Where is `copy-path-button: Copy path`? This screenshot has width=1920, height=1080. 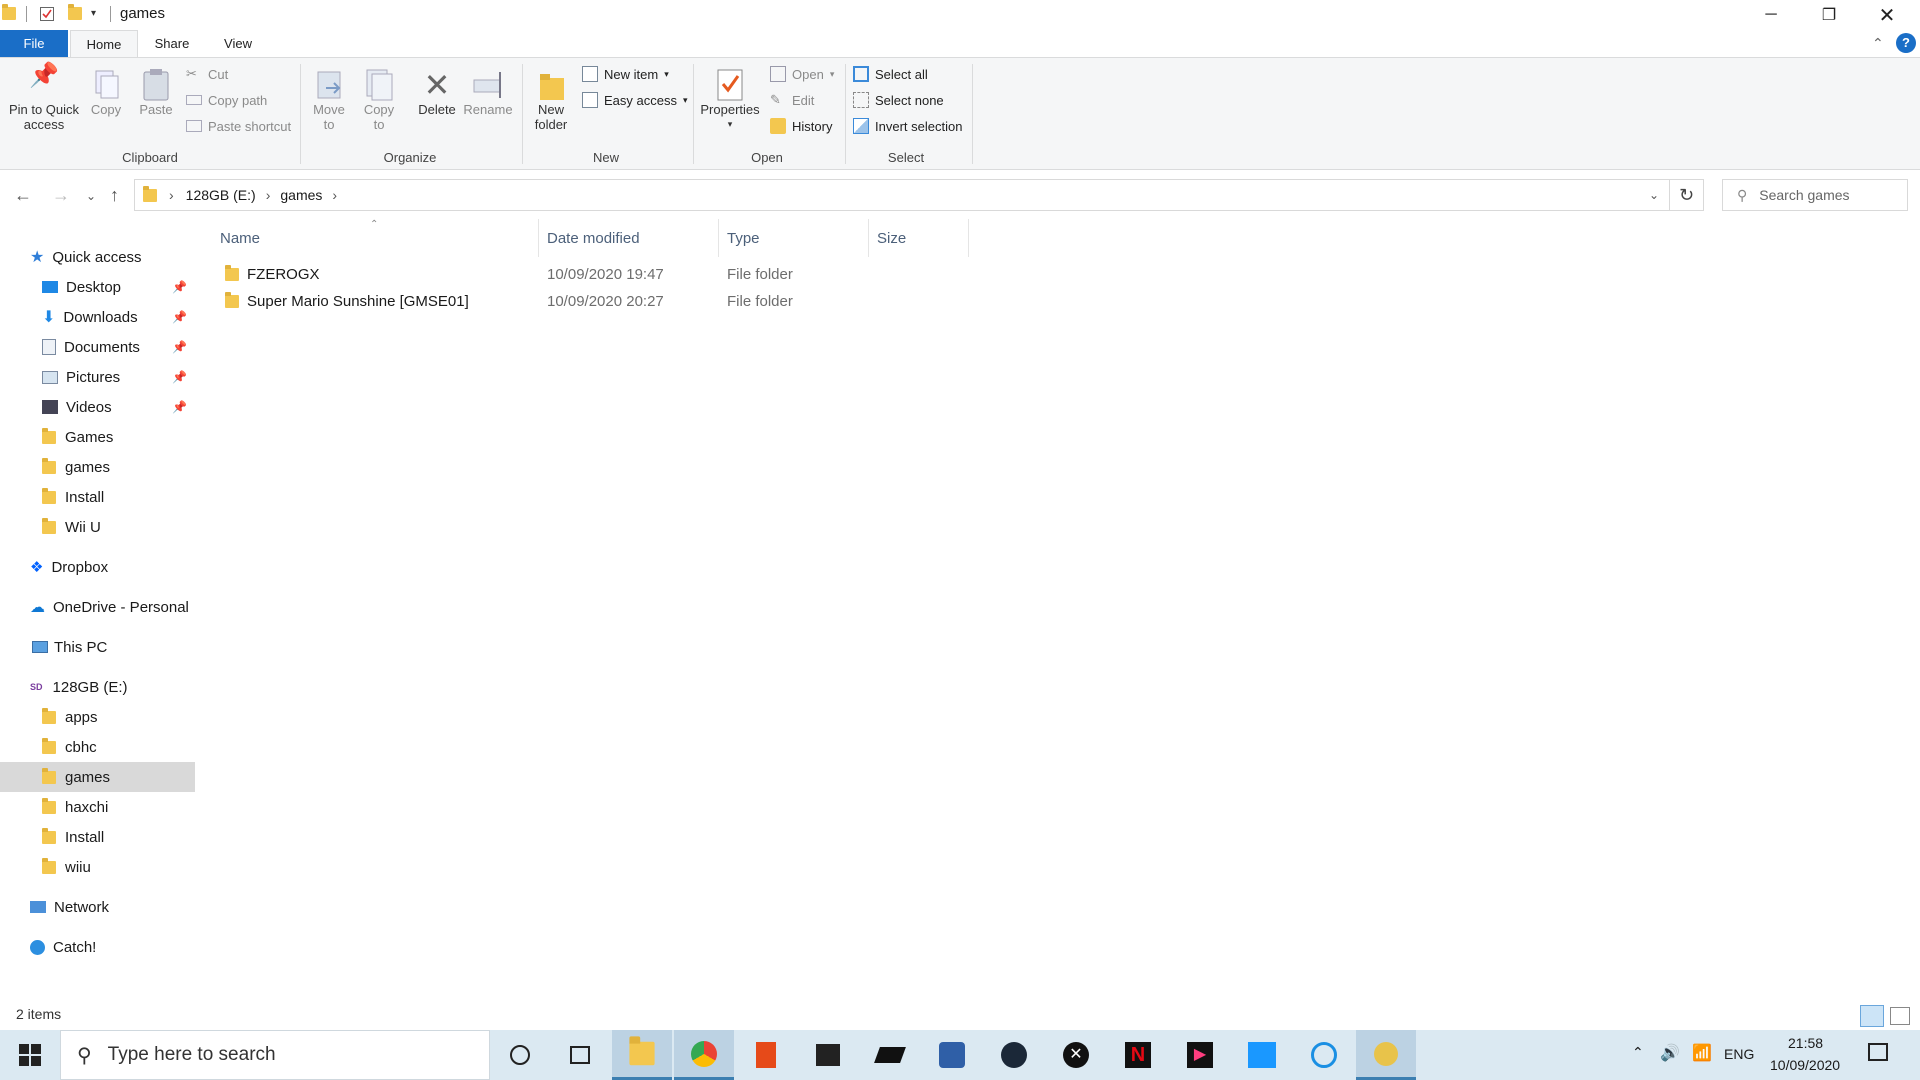
copy-path-button: Copy path is located at coordinates (226, 100).